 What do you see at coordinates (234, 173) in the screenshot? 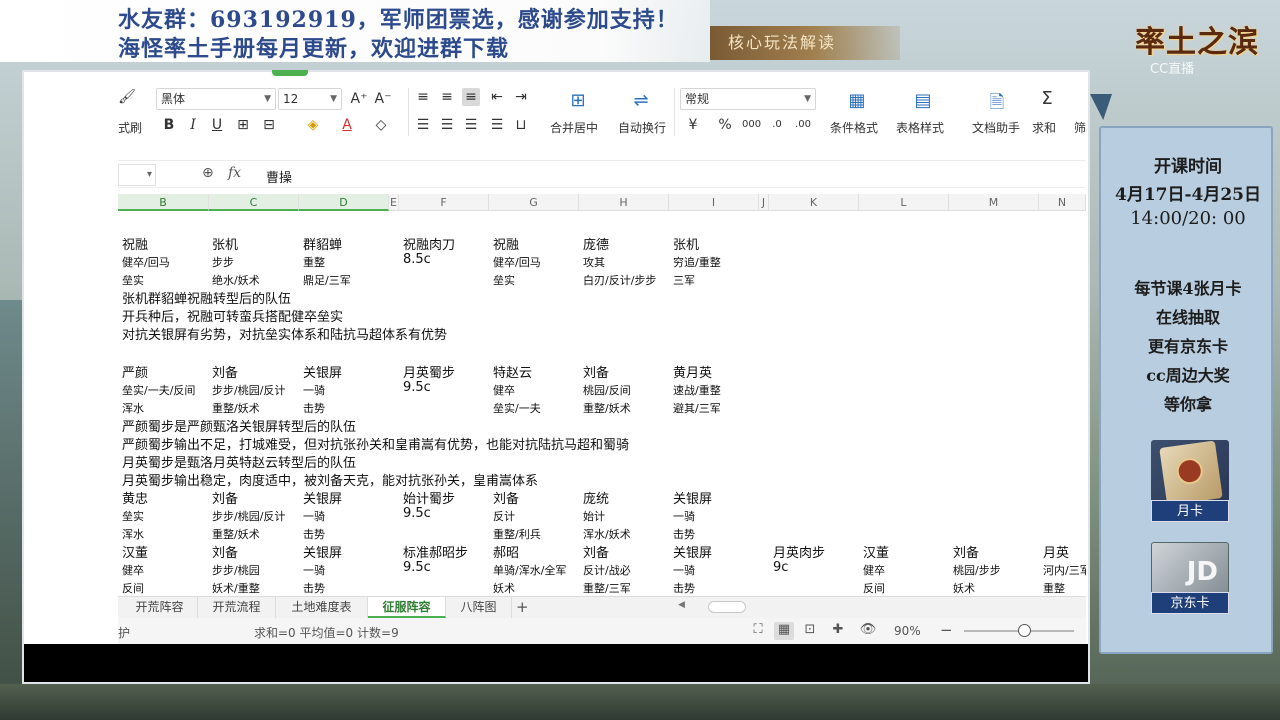
I see `function-icon: fx` at bounding box center [234, 173].